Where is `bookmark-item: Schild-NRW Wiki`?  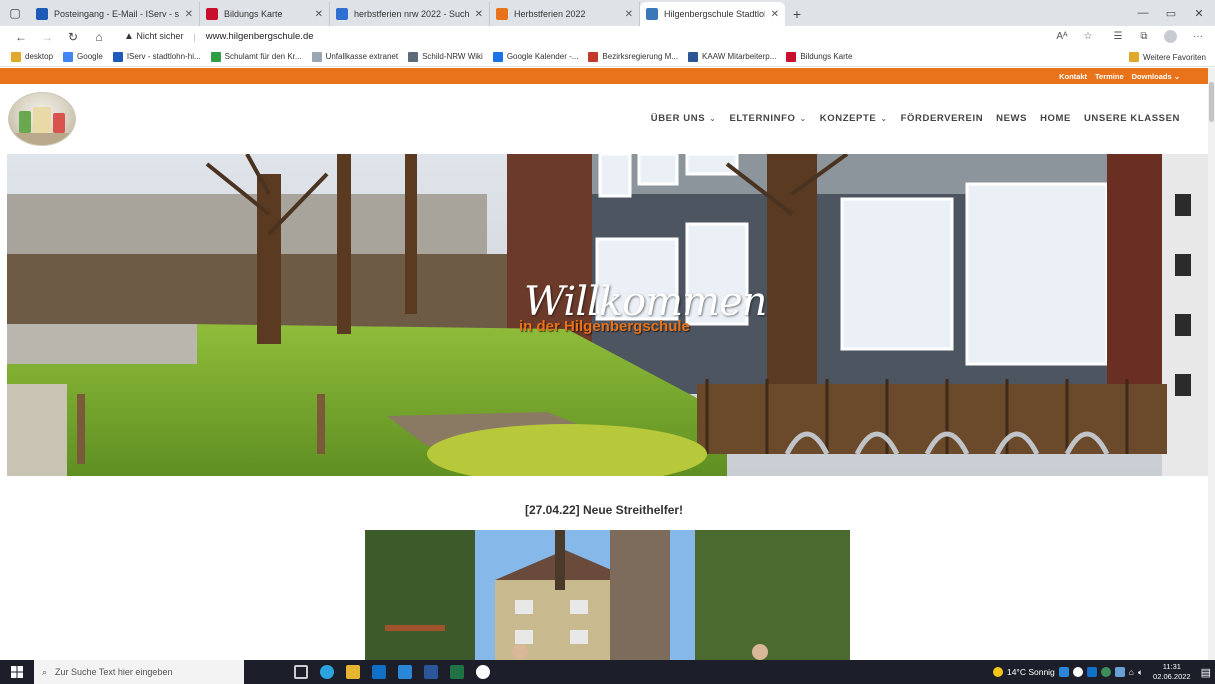
bookmark-item: Schild-NRW Wiki is located at coordinates (445, 56).